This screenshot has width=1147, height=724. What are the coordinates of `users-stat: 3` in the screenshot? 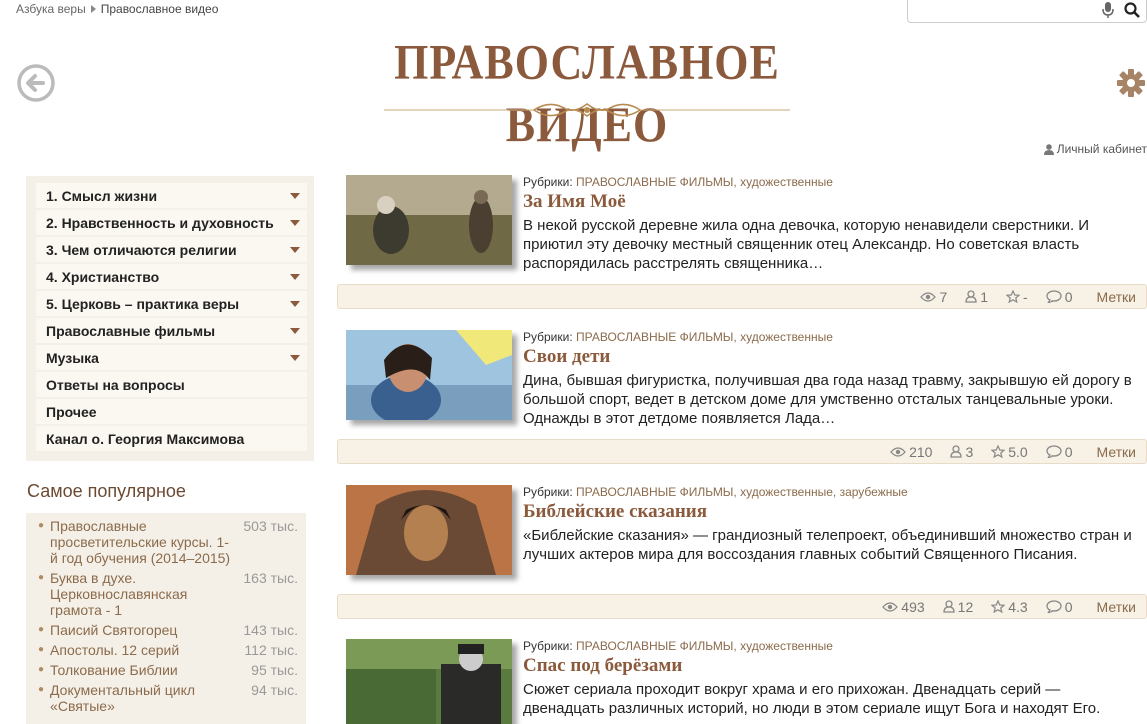 It's located at (961, 452).